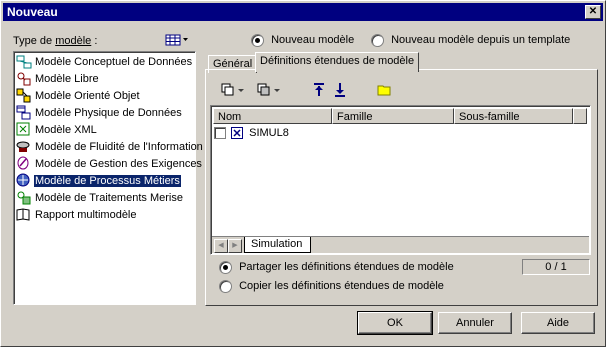 The height and width of the screenshot is (347, 606). I want to click on add-definition-button, so click(232, 90).